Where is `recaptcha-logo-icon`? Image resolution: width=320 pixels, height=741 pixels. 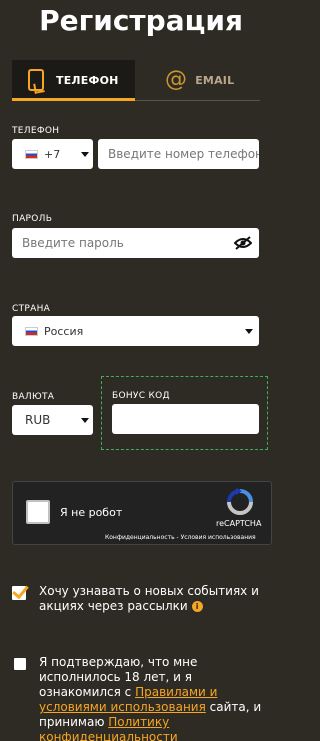
recaptcha-logo-icon is located at coordinates (240, 501).